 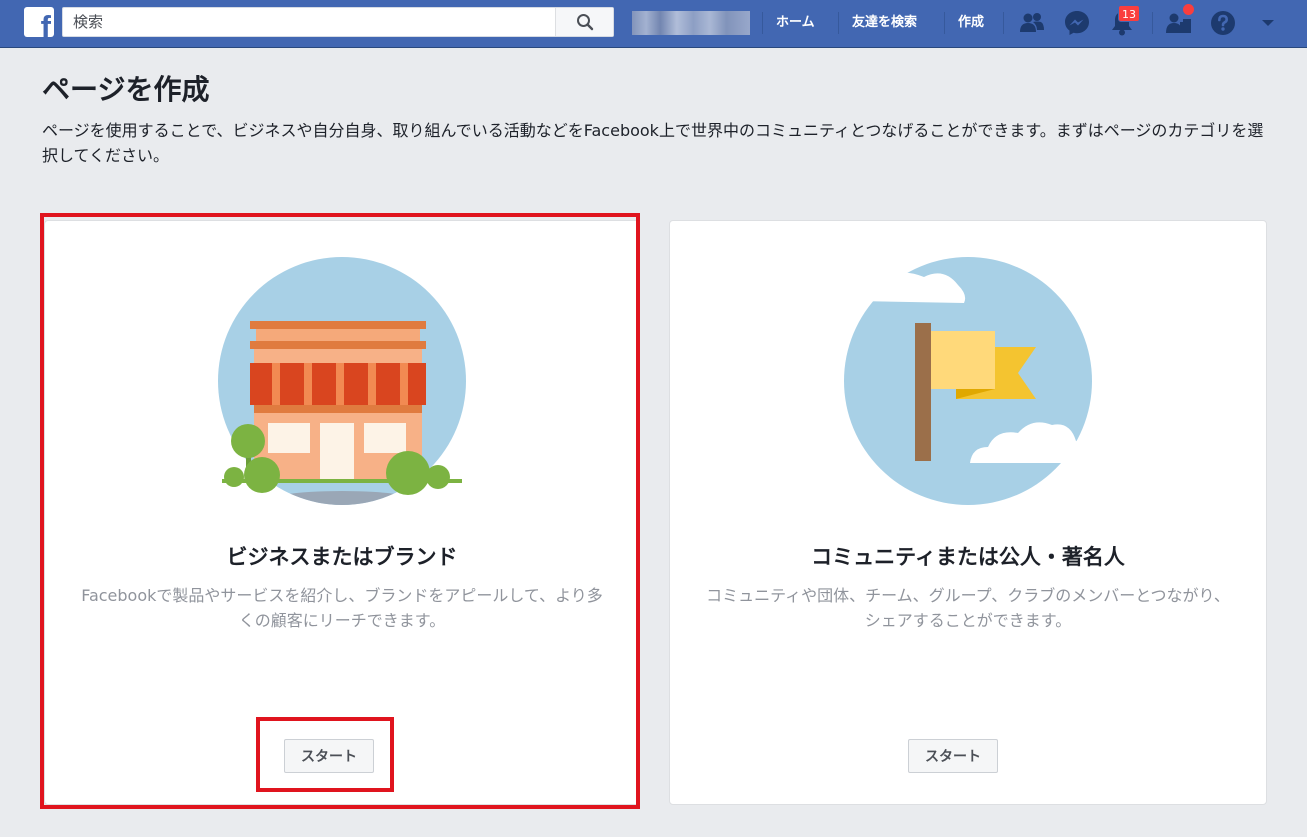 What do you see at coordinates (126, 89) in the screenshot?
I see `page-title: ページを作成` at bounding box center [126, 89].